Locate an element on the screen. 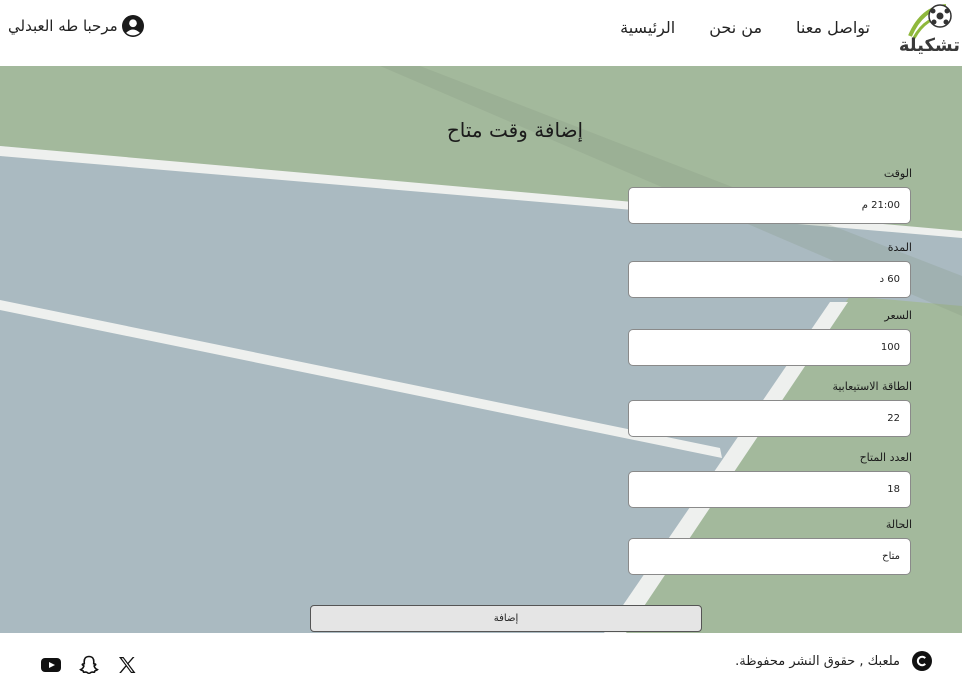 The image size is (962, 682). user-menu: مرحبا طه العبدلي is located at coordinates (76, 26).